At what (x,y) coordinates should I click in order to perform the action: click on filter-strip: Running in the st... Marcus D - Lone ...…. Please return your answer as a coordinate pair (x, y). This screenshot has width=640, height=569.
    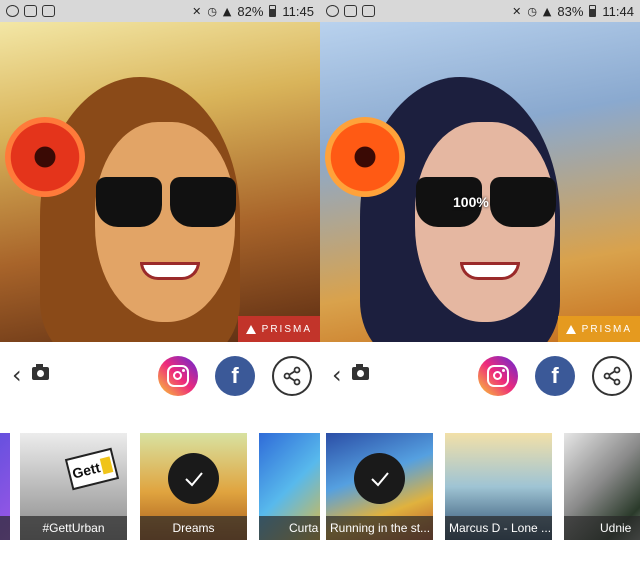
    Looking at the image, I should click on (480, 486).